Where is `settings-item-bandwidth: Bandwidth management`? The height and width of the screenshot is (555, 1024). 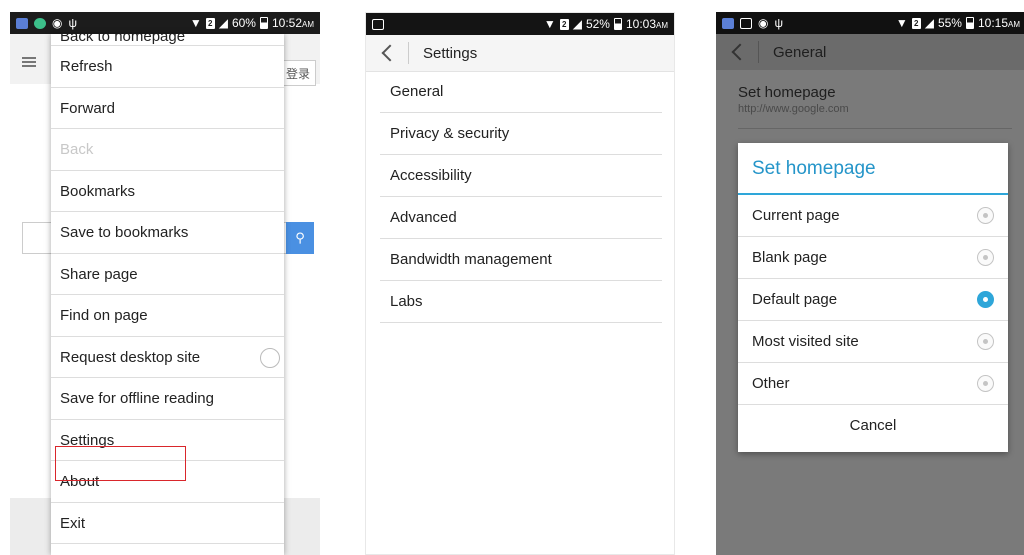 settings-item-bandwidth: Bandwidth management is located at coordinates (521, 260).